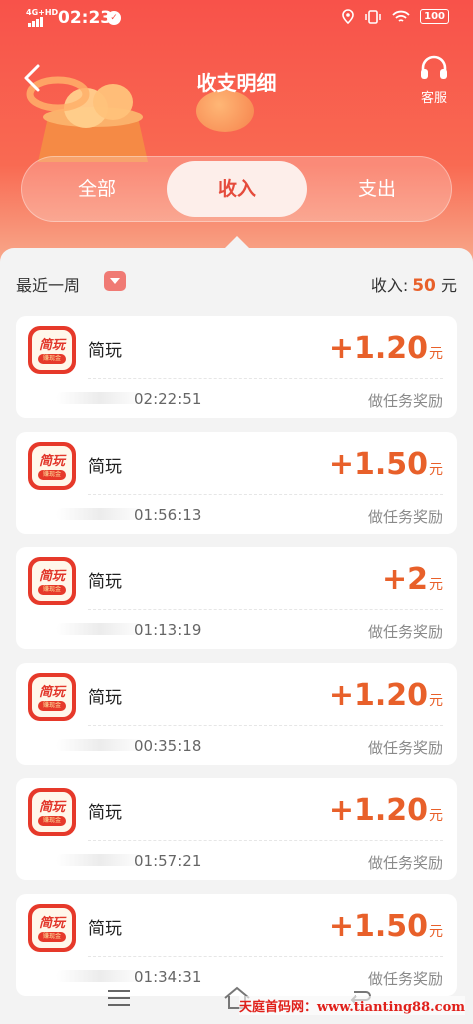  I want to click on record-card: 简玩 赚现金 简玩 +1.20元 01:57:21 做任务奖励, so click(236, 829).